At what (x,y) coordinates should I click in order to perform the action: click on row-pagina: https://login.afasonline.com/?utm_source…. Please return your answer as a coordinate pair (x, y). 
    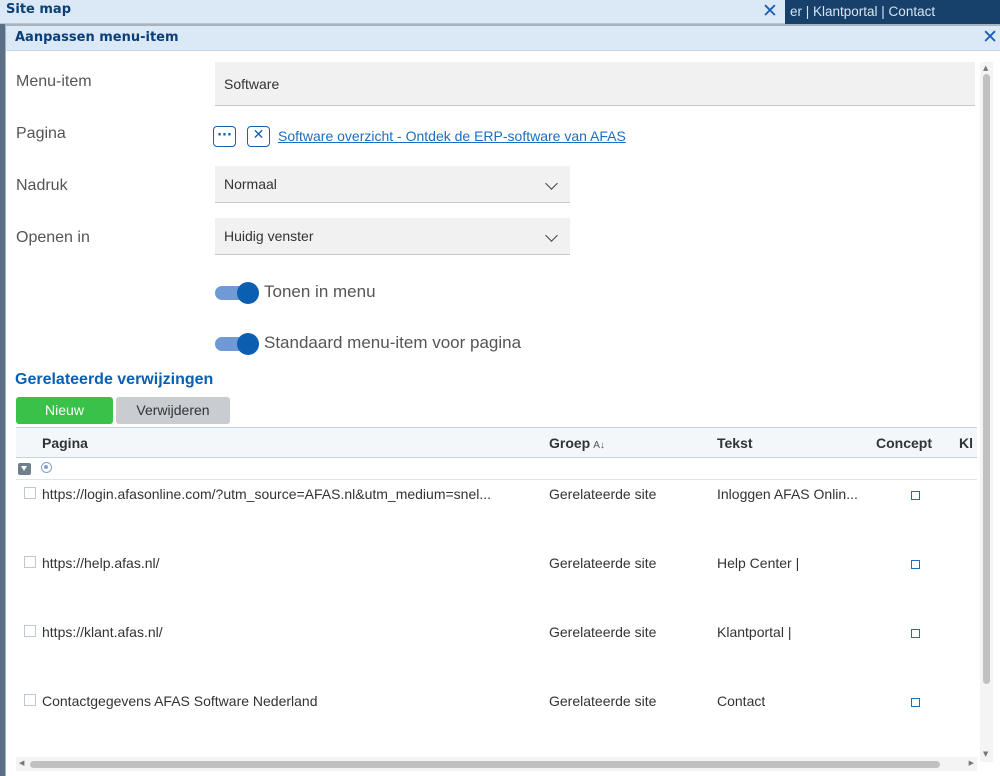
    Looking at the image, I should click on (267, 494).